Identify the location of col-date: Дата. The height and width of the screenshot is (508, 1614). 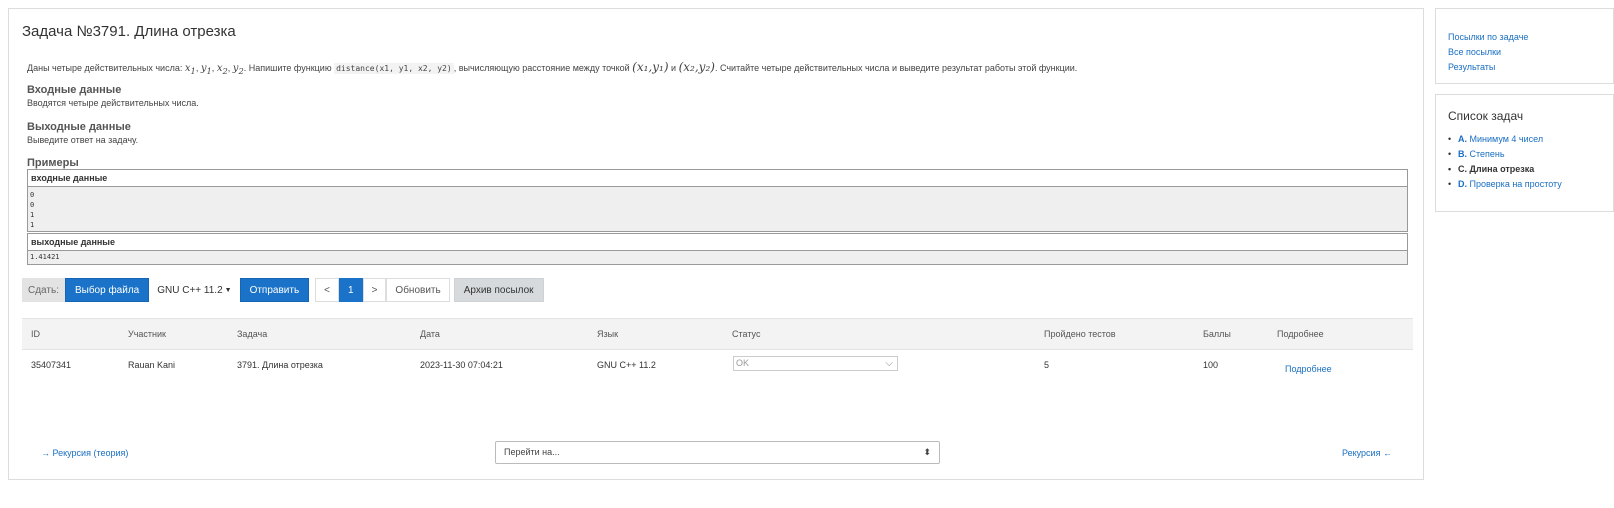
(430, 334).